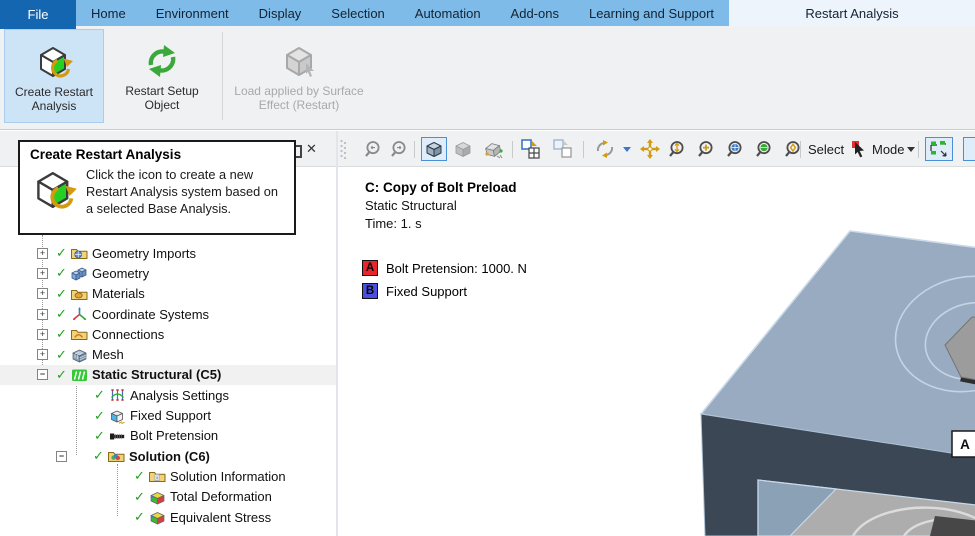  What do you see at coordinates (79, 355) in the screenshot?
I see `mesh-cube-icon` at bounding box center [79, 355].